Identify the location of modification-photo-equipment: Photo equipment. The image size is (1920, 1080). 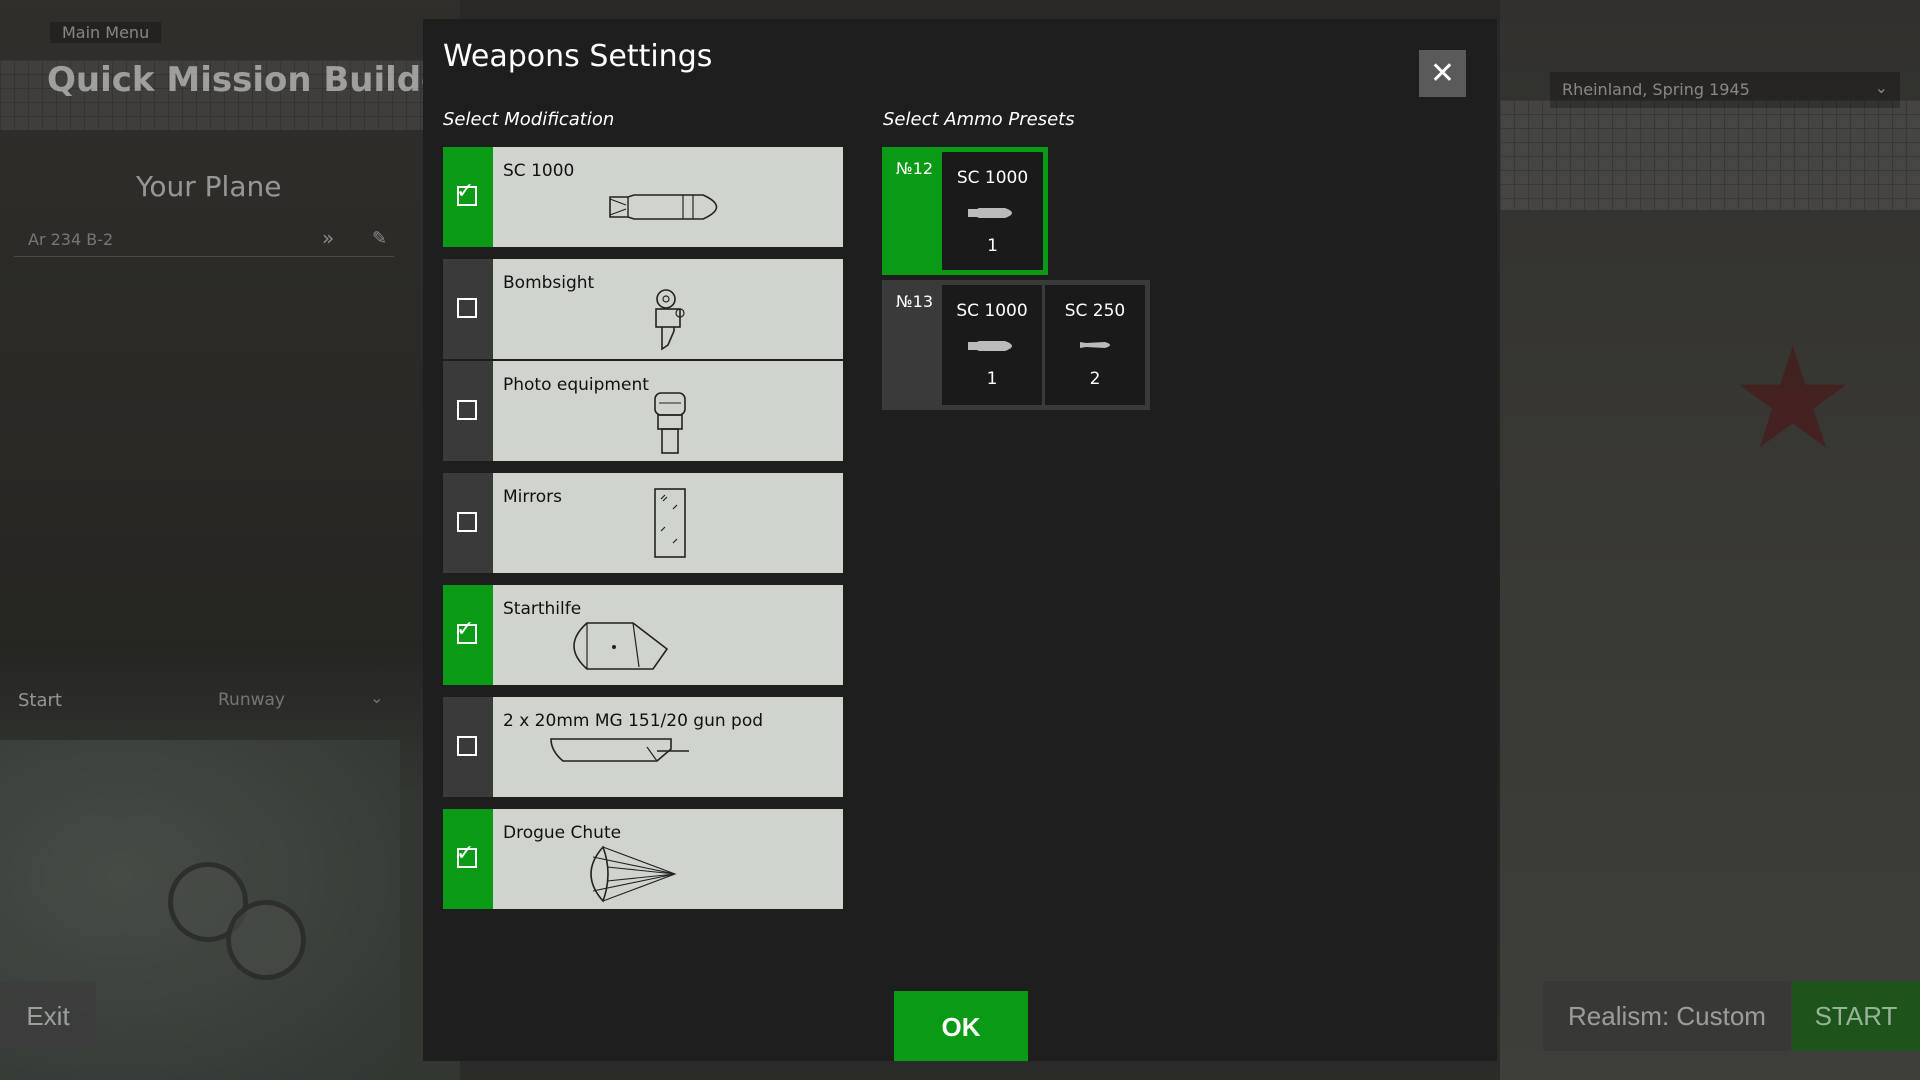
(643, 411).